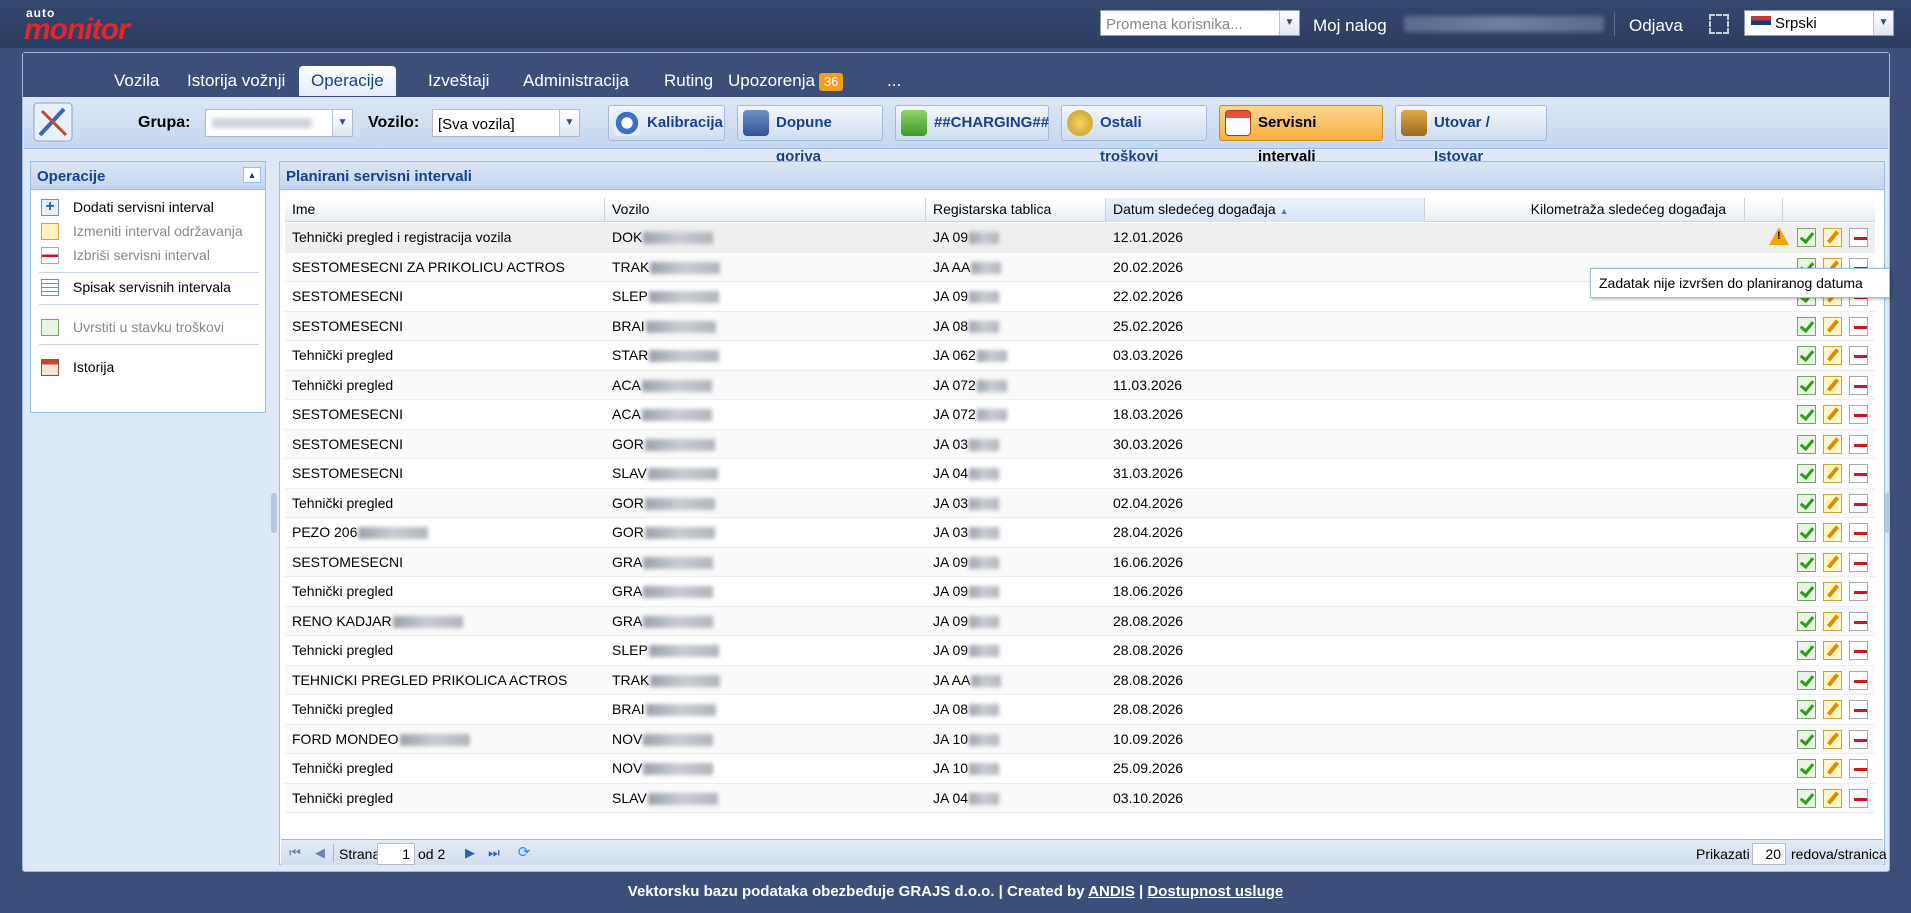 This screenshot has height=913, width=1911. I want to click on collapse-up-icon: ▲, so click(252, 175).